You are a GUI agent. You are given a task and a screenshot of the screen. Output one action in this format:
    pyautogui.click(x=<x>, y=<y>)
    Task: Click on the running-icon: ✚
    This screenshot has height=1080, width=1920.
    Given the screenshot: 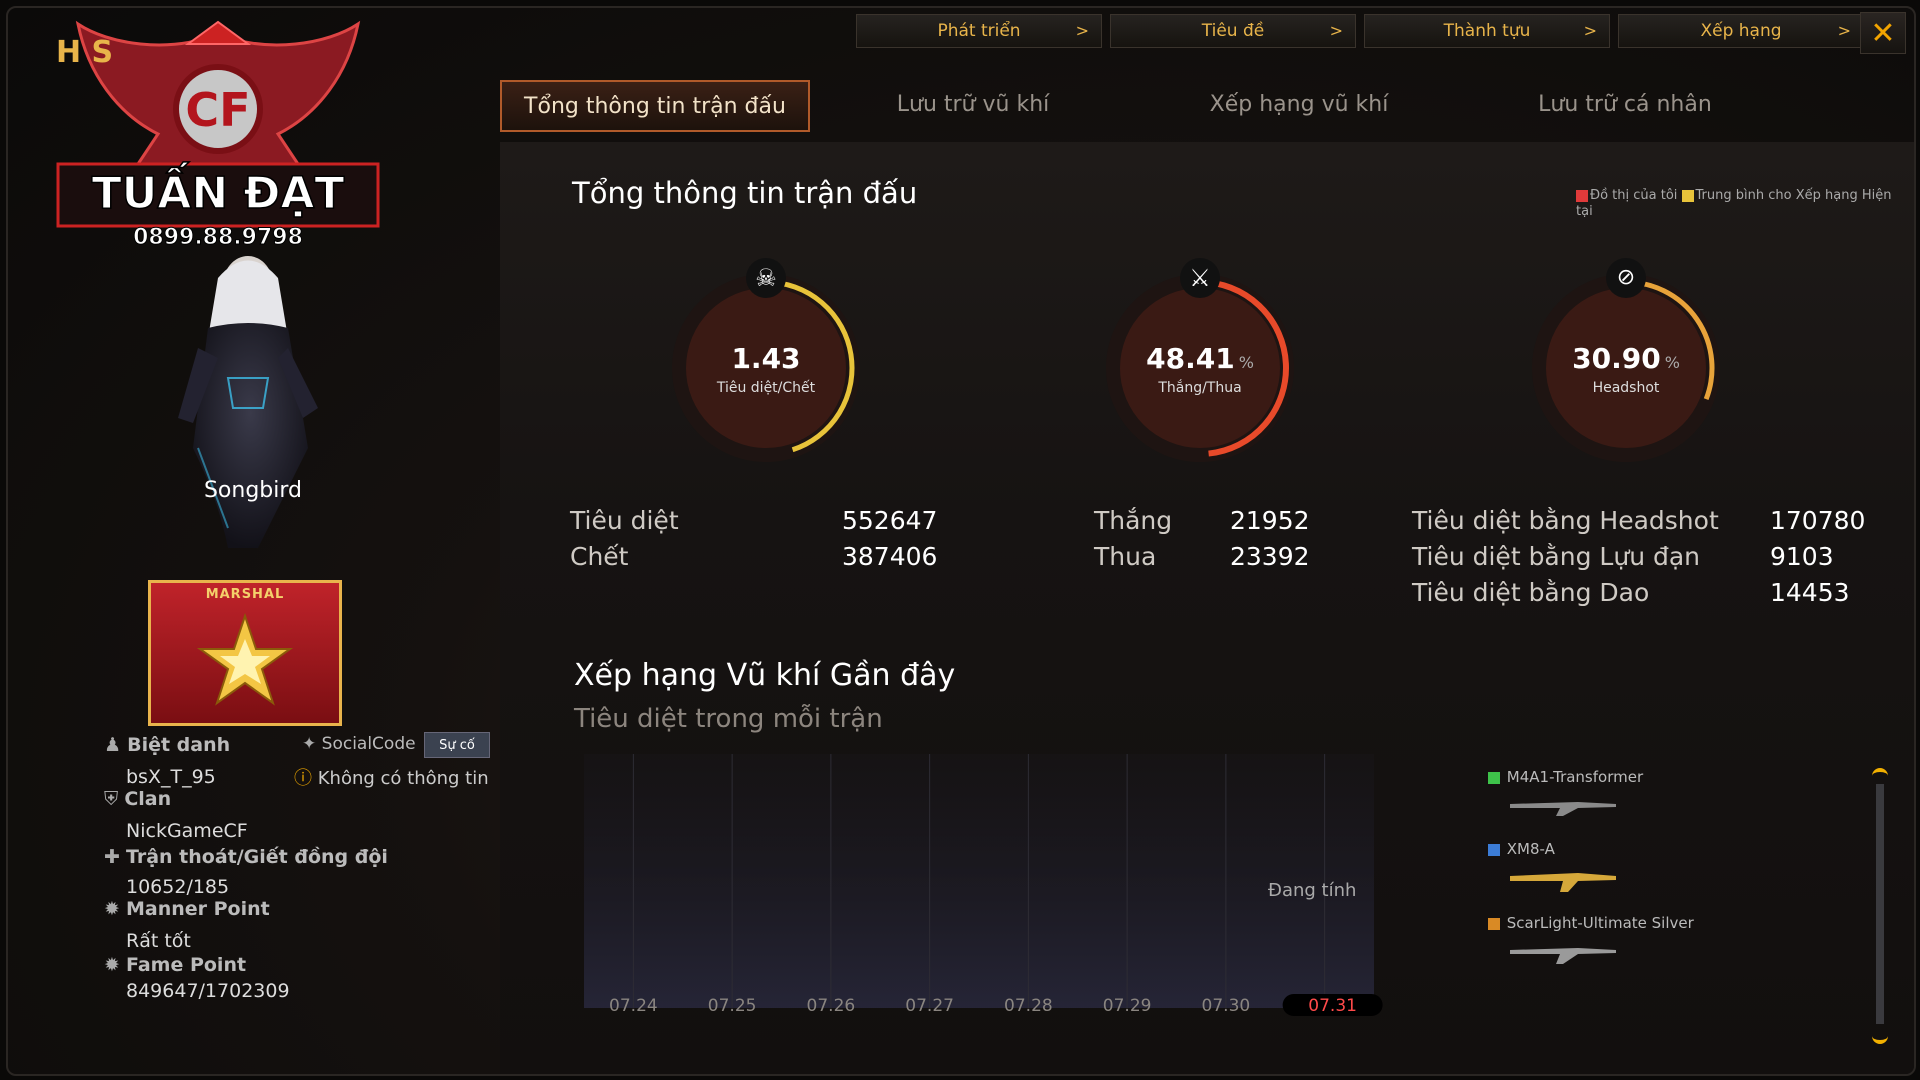 What is the action you would take?
    pyautogui.click(x=112, y=857)
    